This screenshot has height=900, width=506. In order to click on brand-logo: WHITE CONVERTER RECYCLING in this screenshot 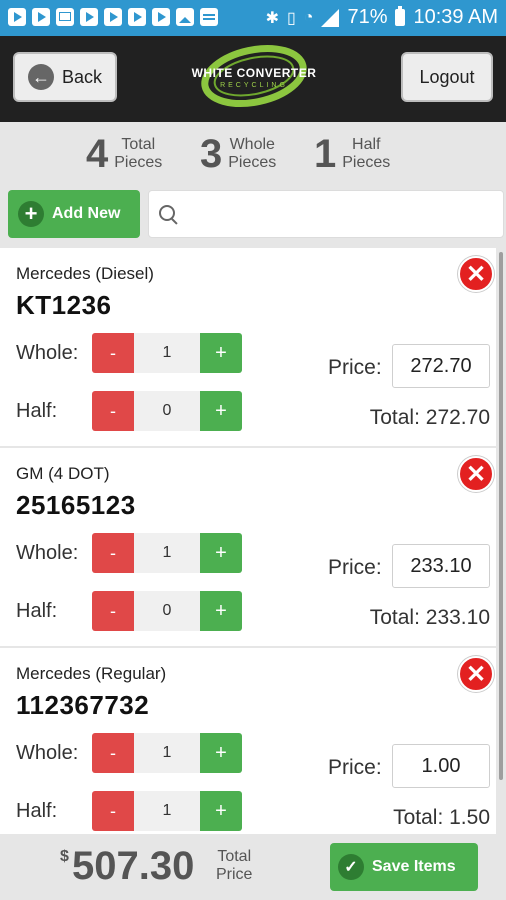, I will do `click(254, 76)`.